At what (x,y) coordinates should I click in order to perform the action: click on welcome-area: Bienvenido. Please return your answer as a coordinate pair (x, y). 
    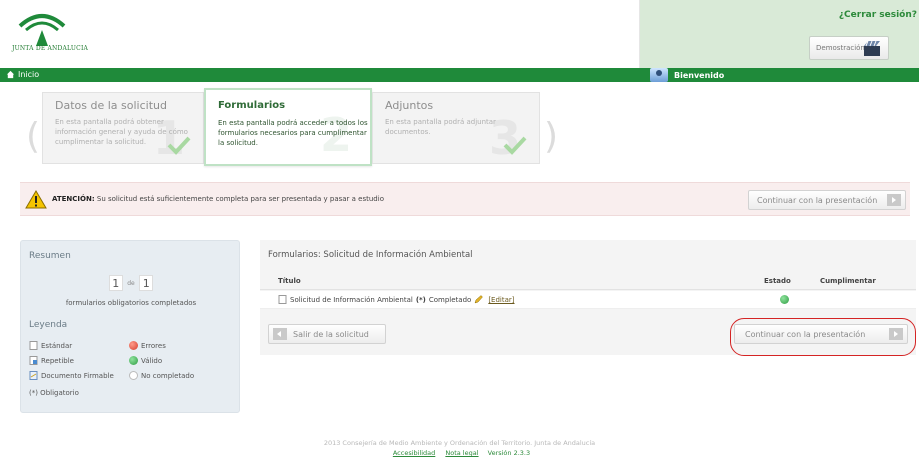
    Looking at the image, I should click on (687, 75).